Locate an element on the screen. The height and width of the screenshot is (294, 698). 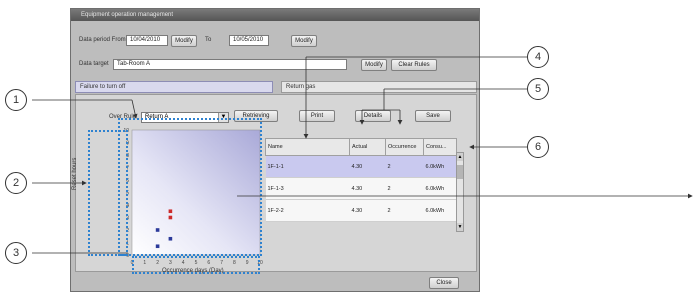
window-title: Equipment operation management is located at coordinates (275, 15).